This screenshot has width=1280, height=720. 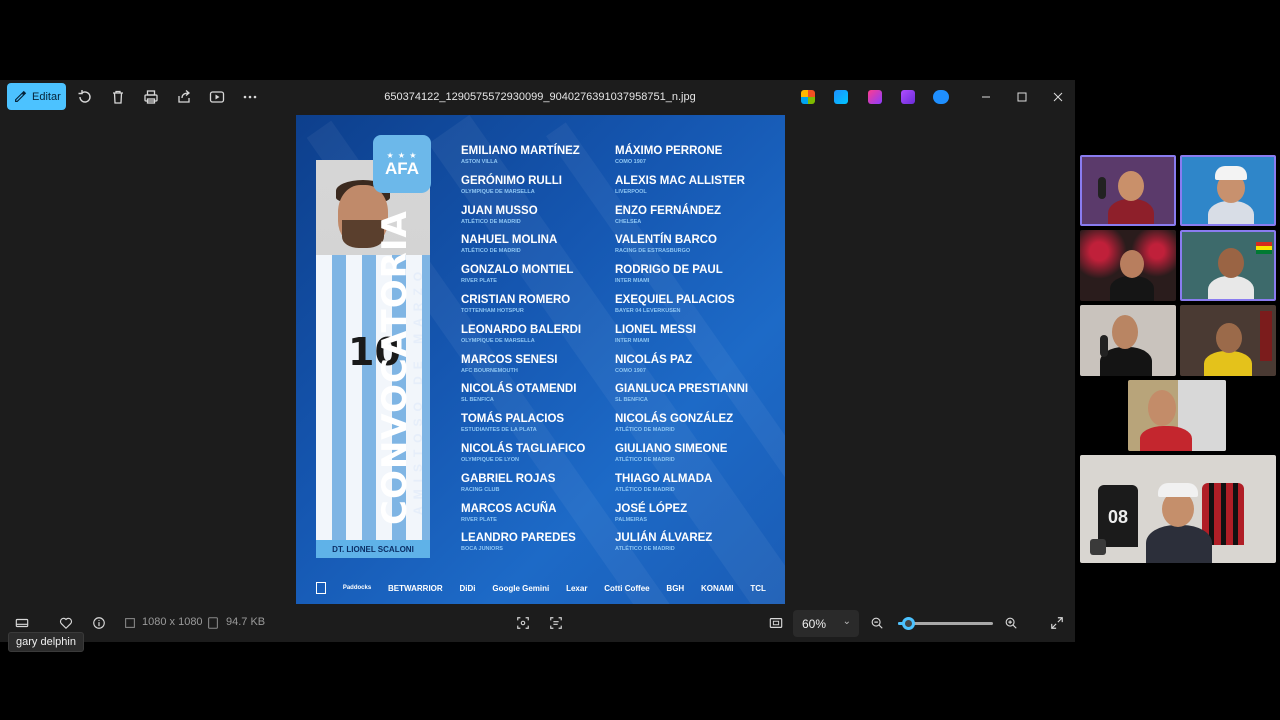 What do you see at coordinates (875, 97) in the screenshot?
I see `clipchamp-icon` at bounding box center [875, 97].